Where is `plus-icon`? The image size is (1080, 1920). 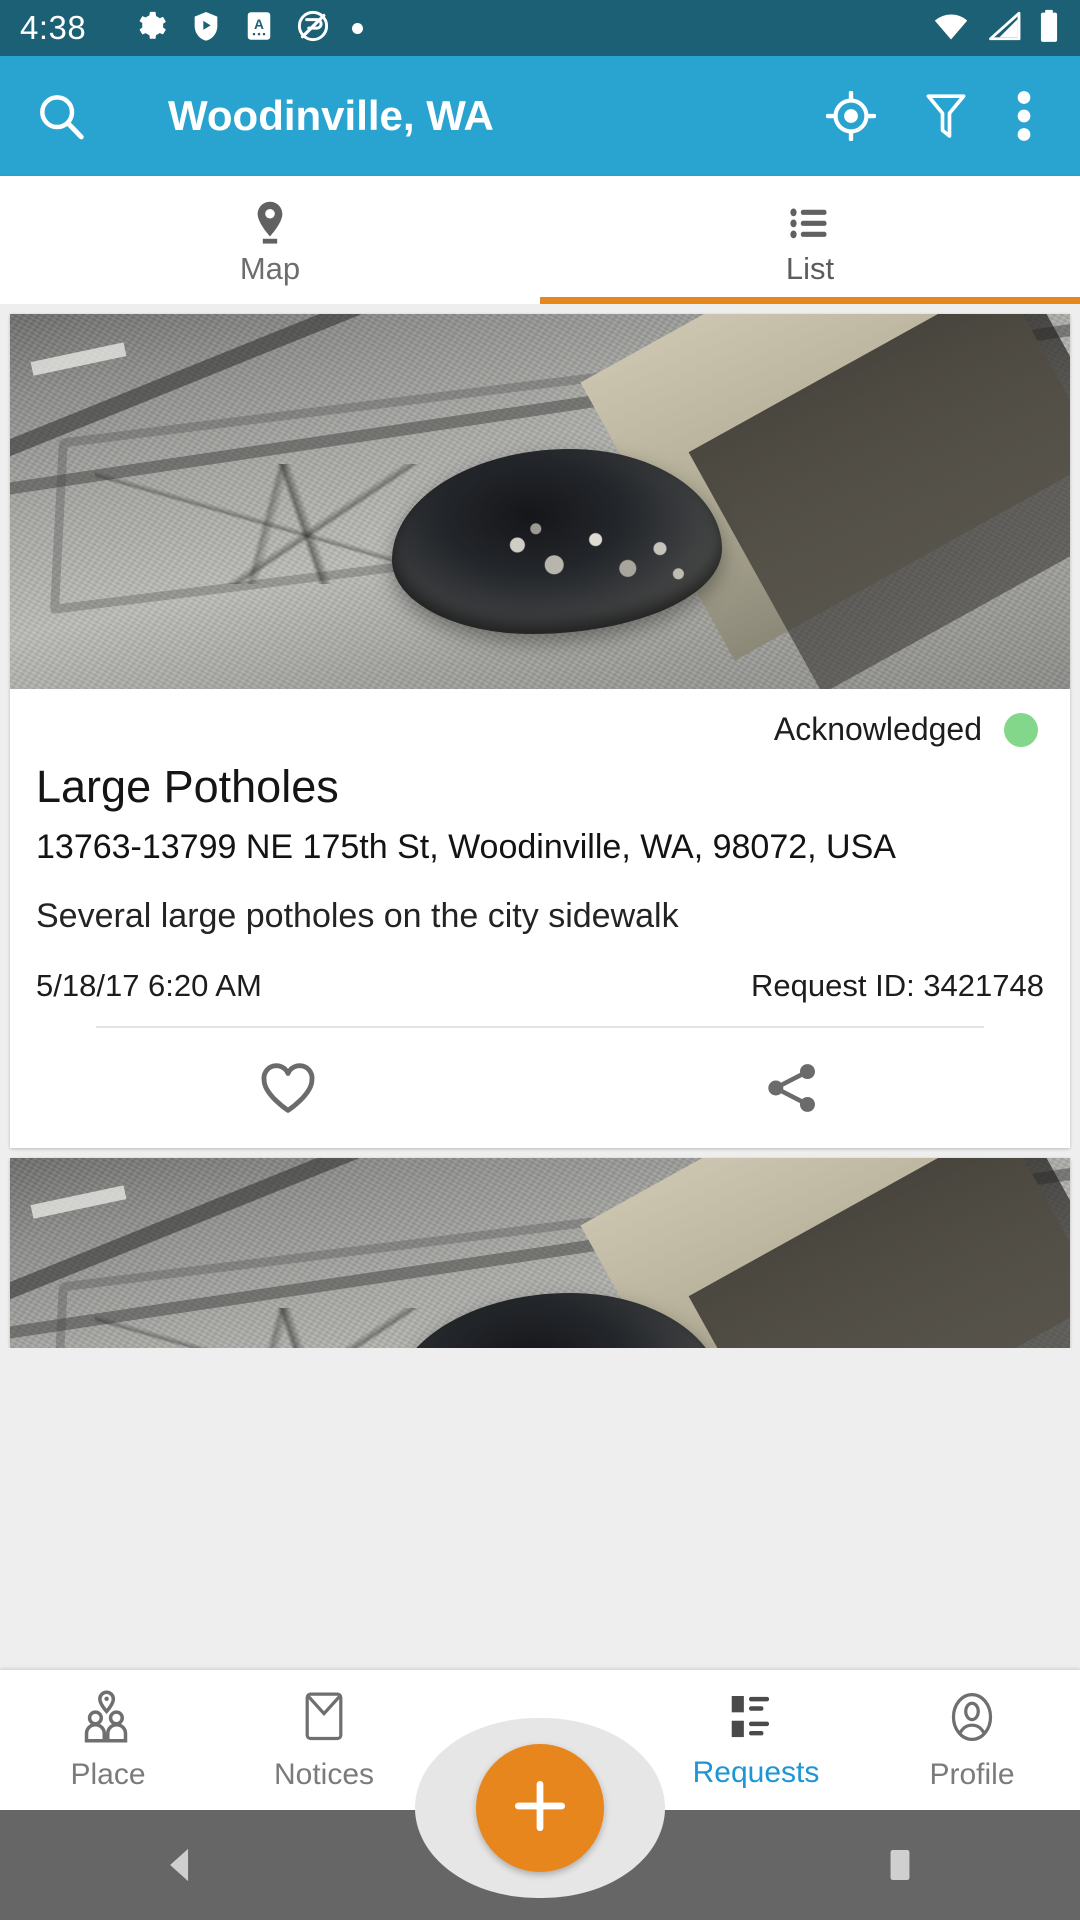
plus-icon is located at coordinates (540, 1808).